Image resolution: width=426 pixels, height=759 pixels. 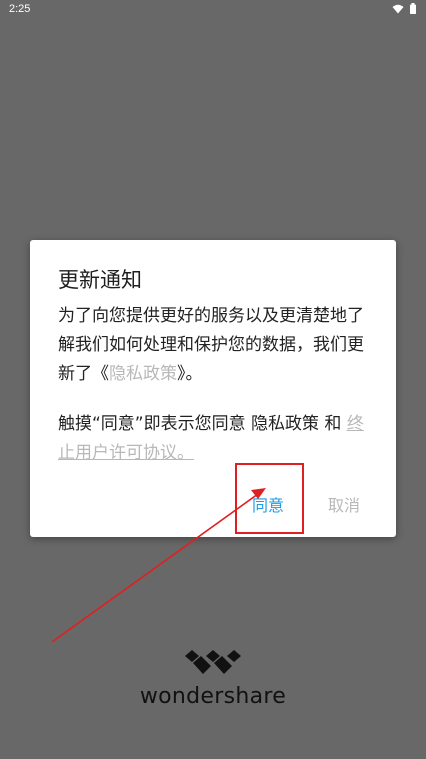 What do you see at coordinates (213, 696) in the screenshot?
I see `brand-name: wondershare` at bounding box center [213, 696].